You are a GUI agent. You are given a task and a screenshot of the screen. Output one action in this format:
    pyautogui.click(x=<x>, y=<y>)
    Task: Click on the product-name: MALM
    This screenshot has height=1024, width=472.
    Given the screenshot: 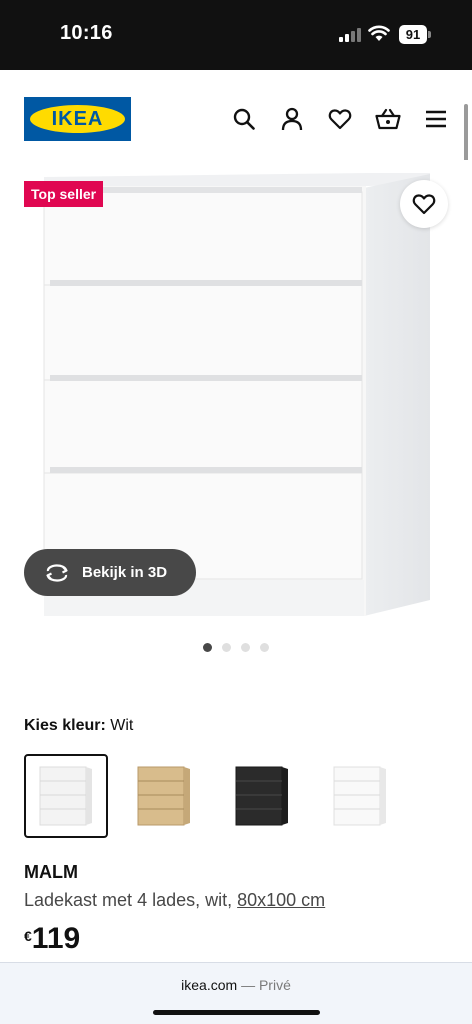 What is the action you would take?
    pyautogui.click(x=51, y=872)
    